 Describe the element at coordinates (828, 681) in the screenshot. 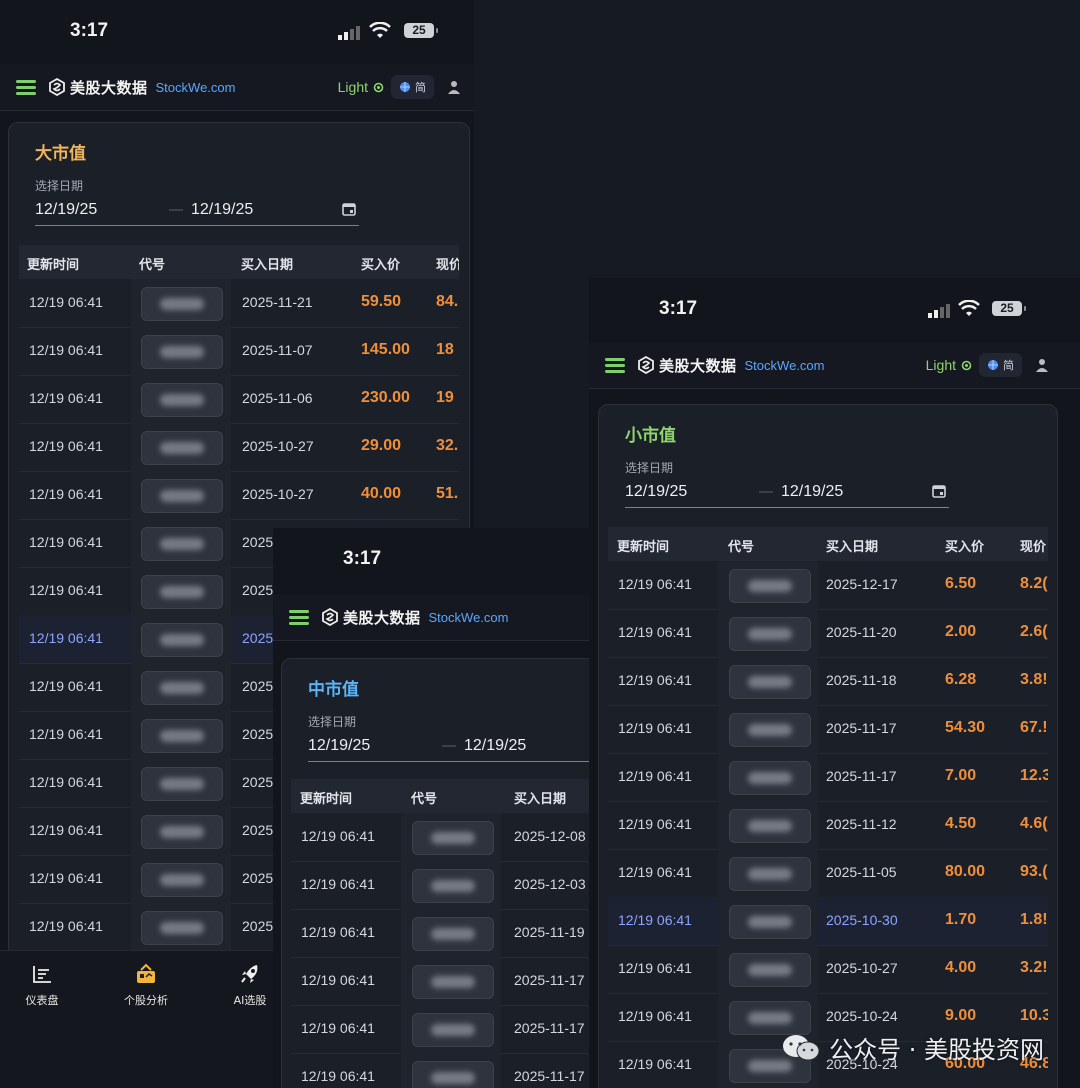

I see `table-row: 12/19 06:41 2025-11-18 6.28 3.8!` at that location.